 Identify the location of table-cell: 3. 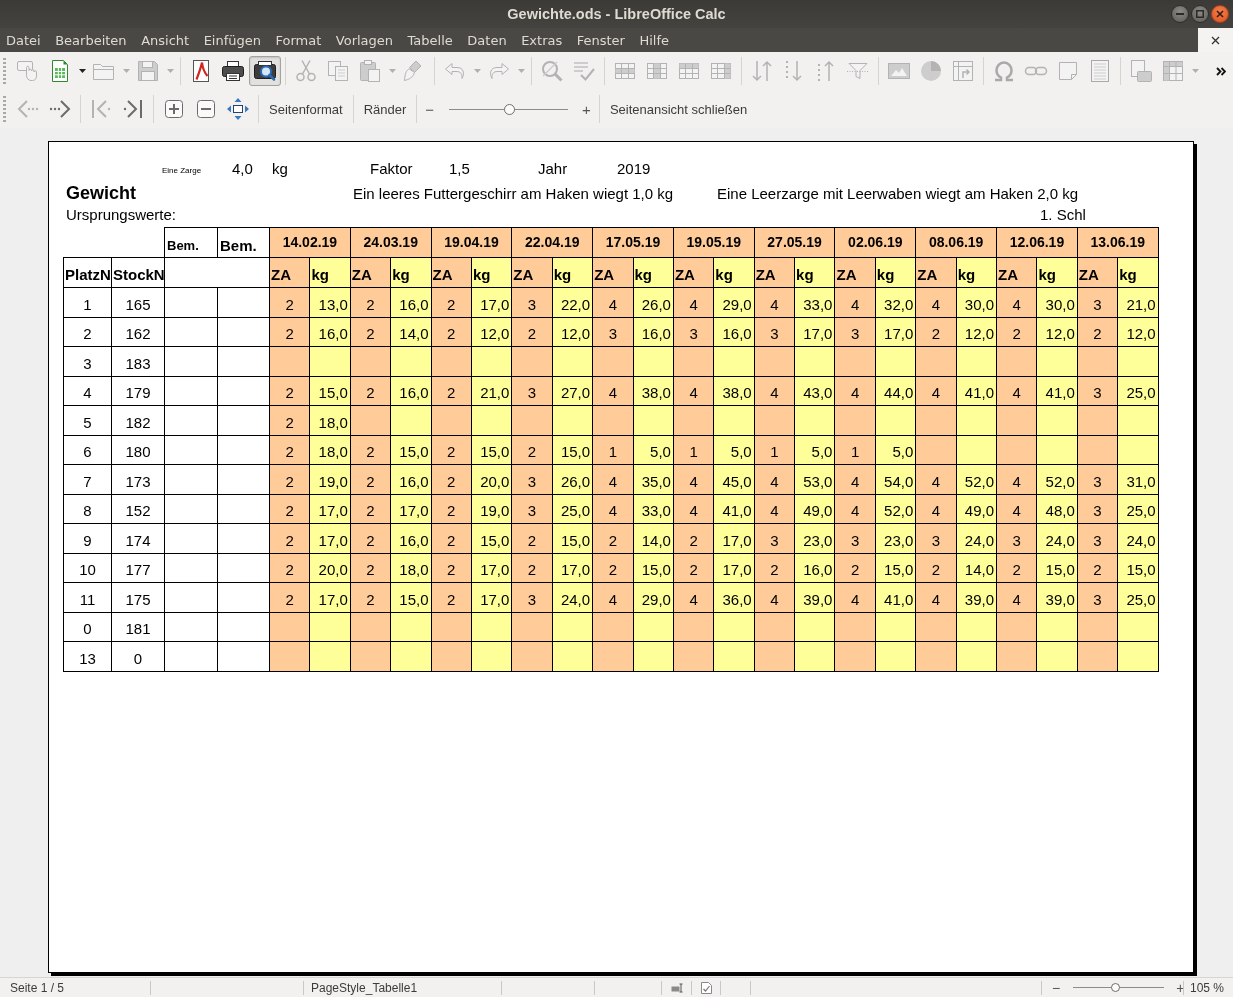
(87, 361).